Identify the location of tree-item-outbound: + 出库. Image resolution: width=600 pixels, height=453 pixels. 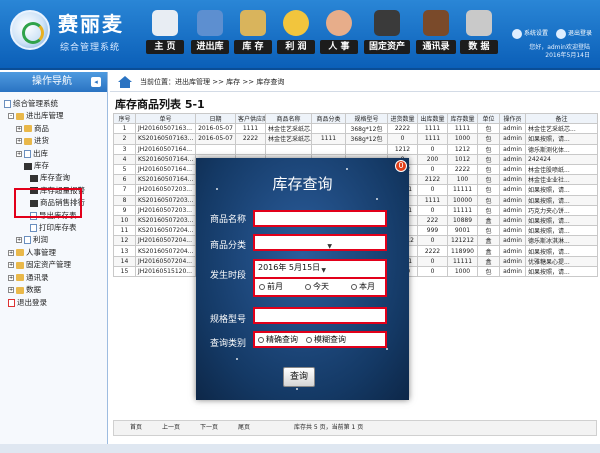
(55, 154).